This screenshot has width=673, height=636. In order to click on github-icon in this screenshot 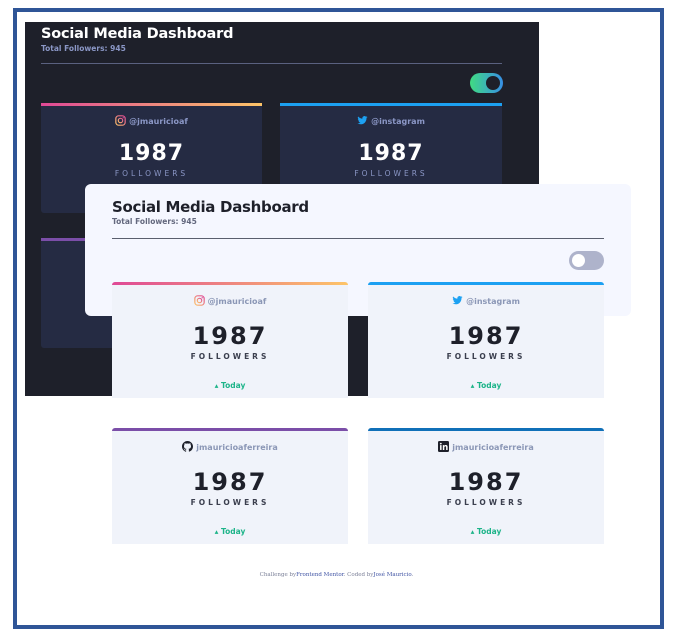, I will do `click(188, 446)`.